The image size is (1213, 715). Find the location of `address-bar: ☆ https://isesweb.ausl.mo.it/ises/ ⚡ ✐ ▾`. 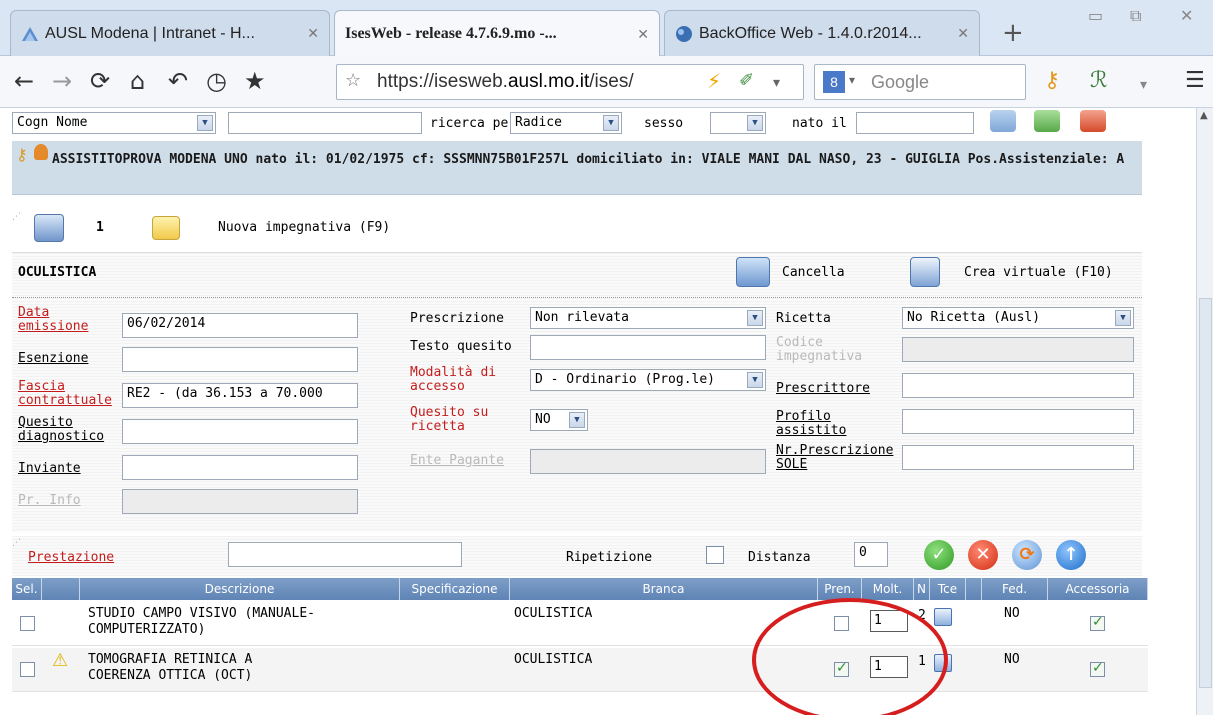

address-bar: ☆ https://isesweb.ausl.mo.it/ises/ ⚡ ✐ ▾ is located at coordinates (570, 82).